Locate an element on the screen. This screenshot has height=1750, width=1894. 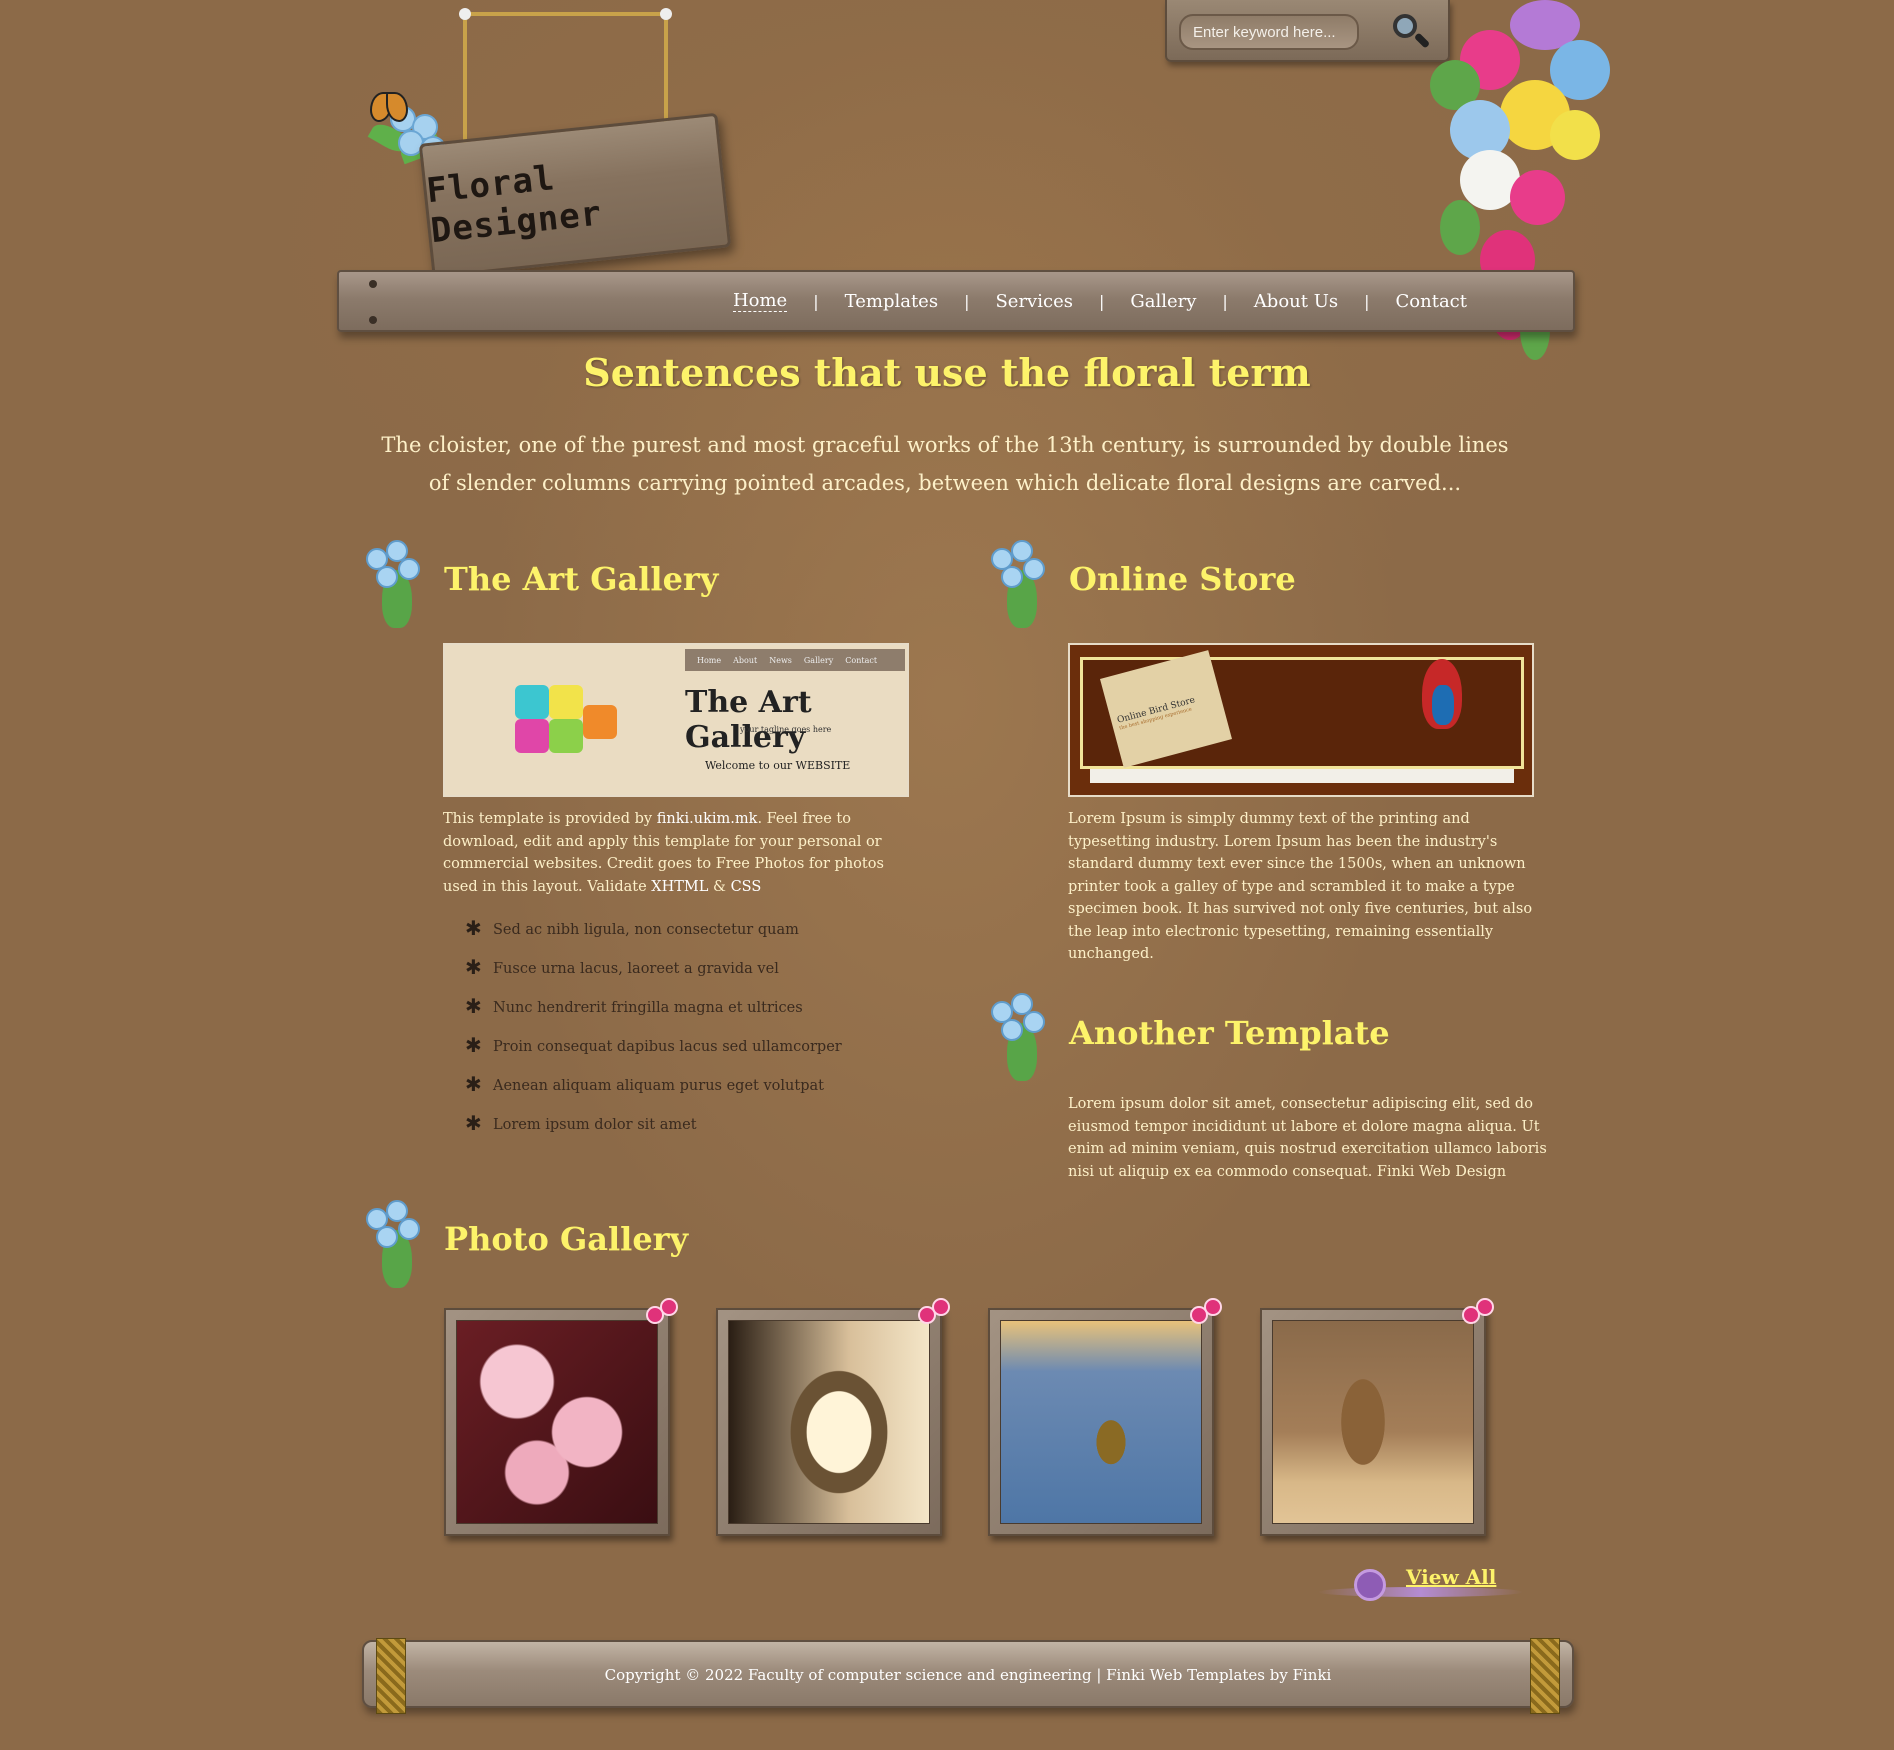
list-item: Fusce urna lacus, laoreet a gravida vel is located at coordinates (653, 975).